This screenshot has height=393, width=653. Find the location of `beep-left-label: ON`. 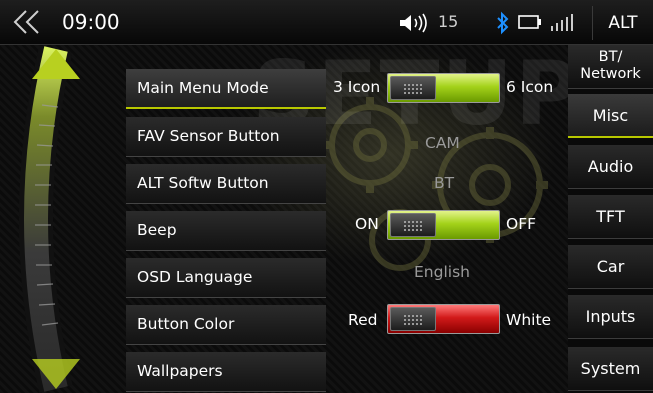

beep-left-label: ON is located at coordinates (367, 224).